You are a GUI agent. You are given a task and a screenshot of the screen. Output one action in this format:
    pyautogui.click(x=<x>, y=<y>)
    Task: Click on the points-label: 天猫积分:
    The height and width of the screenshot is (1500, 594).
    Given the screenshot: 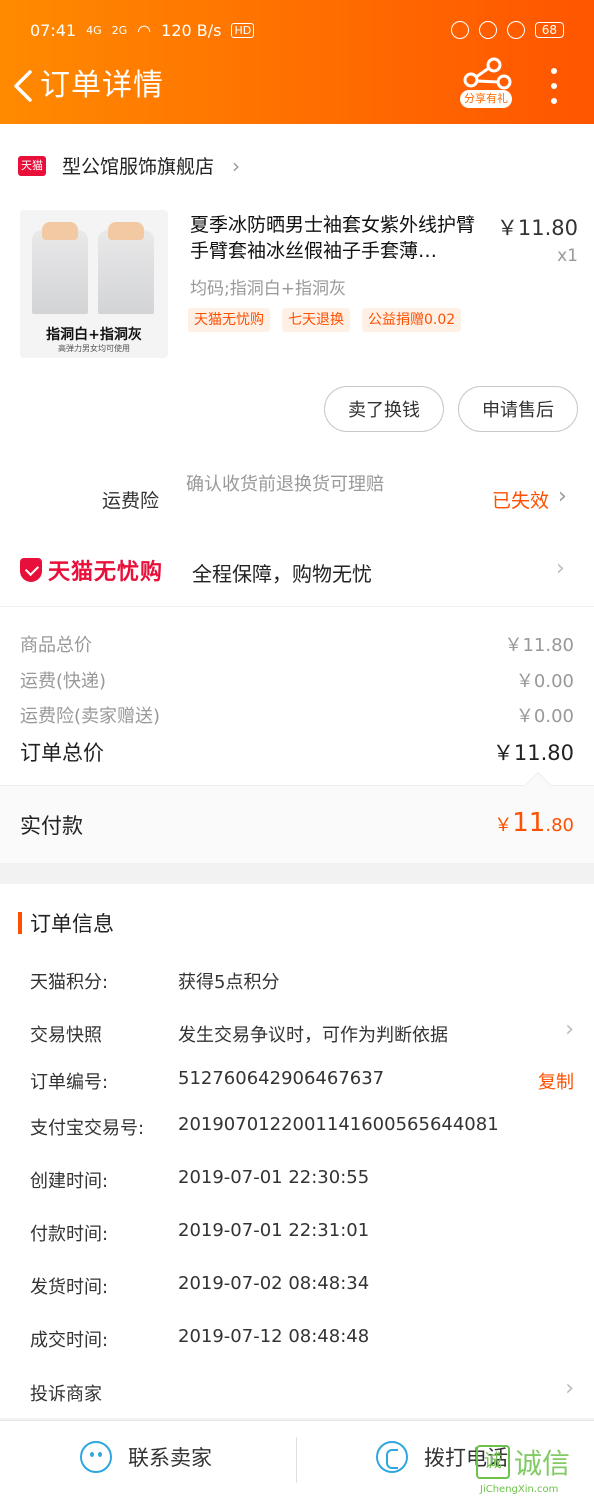 What is the action you would take?
    pyautogui.click(x=69, y=982)
    